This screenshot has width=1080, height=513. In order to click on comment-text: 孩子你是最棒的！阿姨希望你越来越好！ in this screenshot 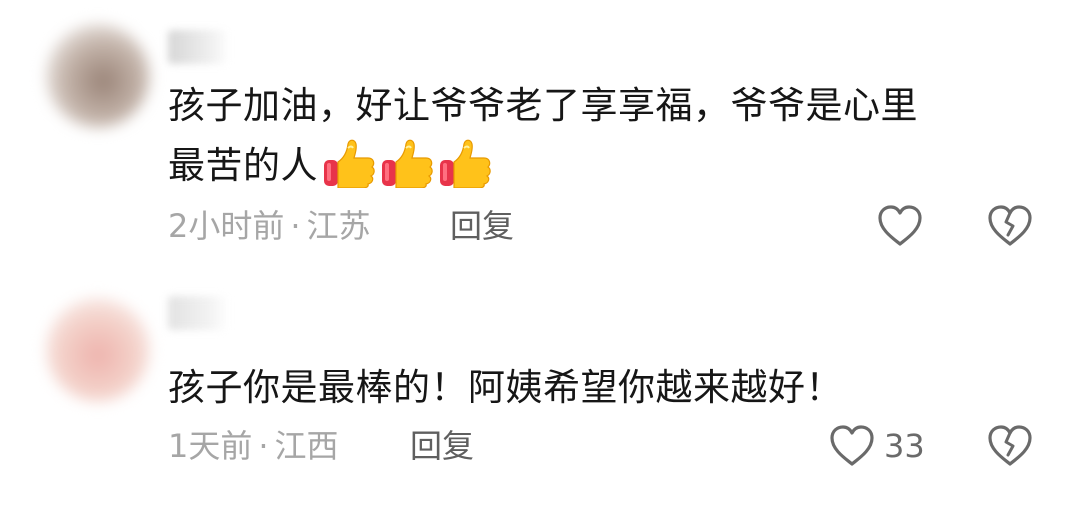, I will do `click(598, 388)`.